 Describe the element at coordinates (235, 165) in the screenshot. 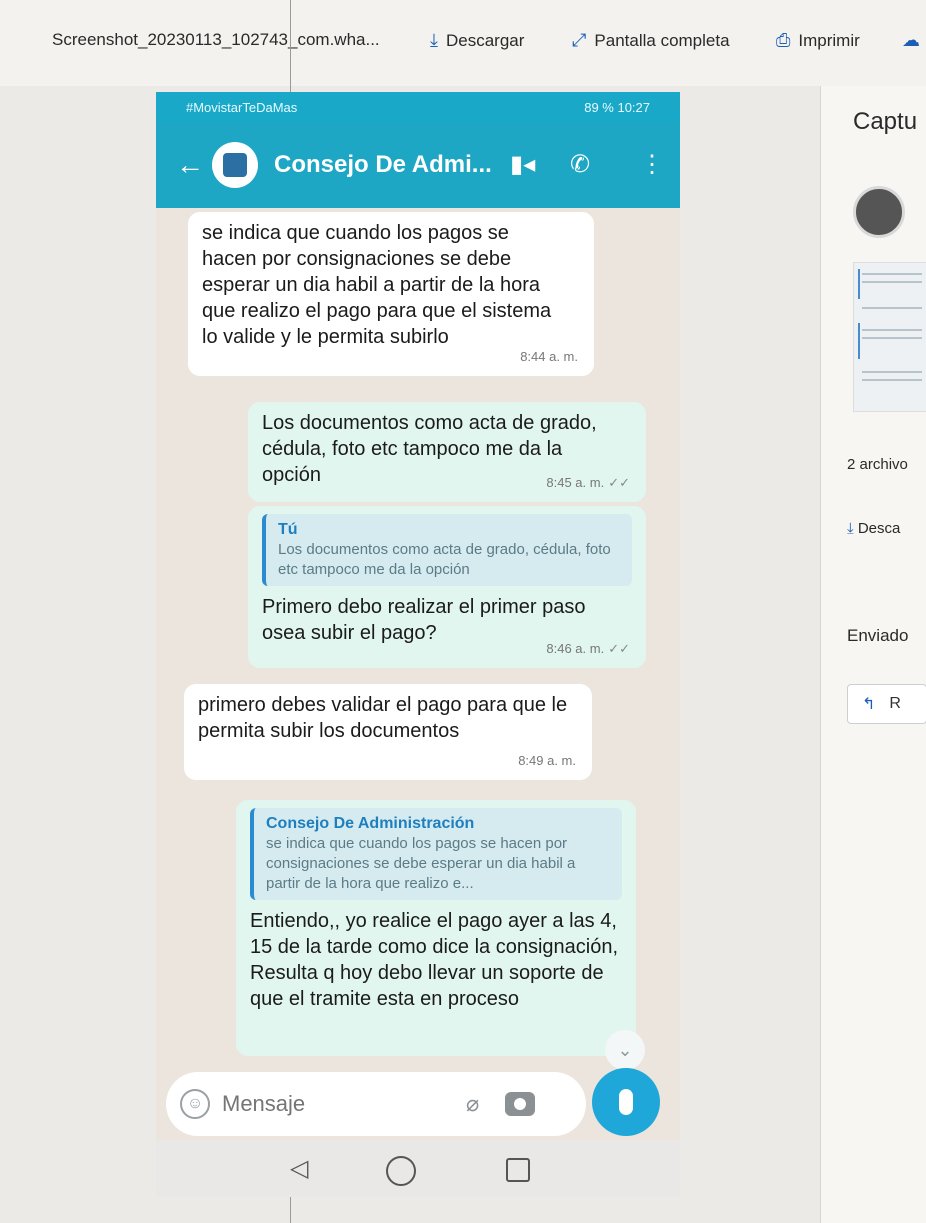

I see `contact-avatar` at that location.